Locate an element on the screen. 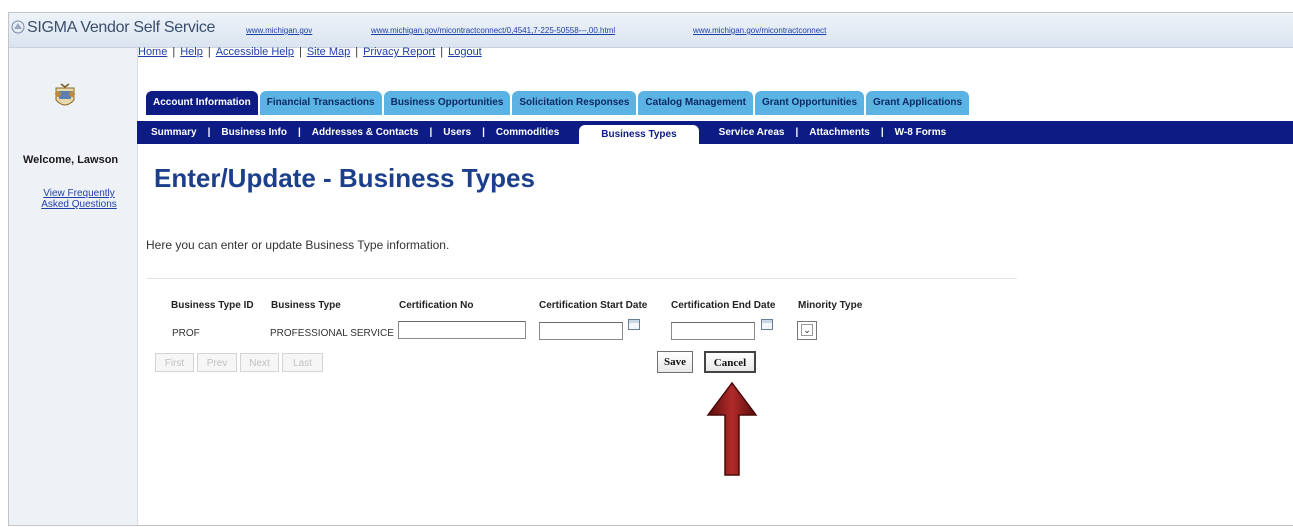  app-brand: SIGMA Vendor Self Service is located at coordinates (113, 28).